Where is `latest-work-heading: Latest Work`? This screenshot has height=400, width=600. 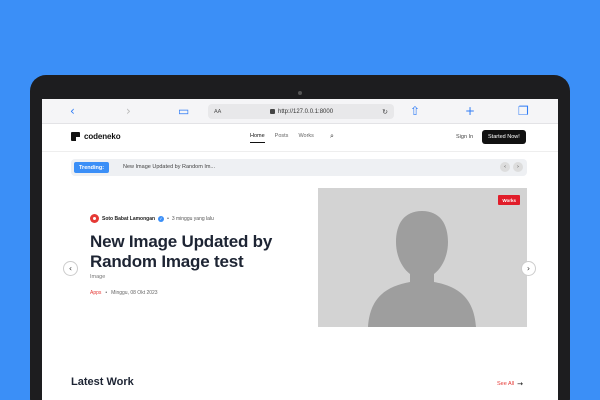 latest-work-heading: Latest Work is located at coordinates (102, 382).